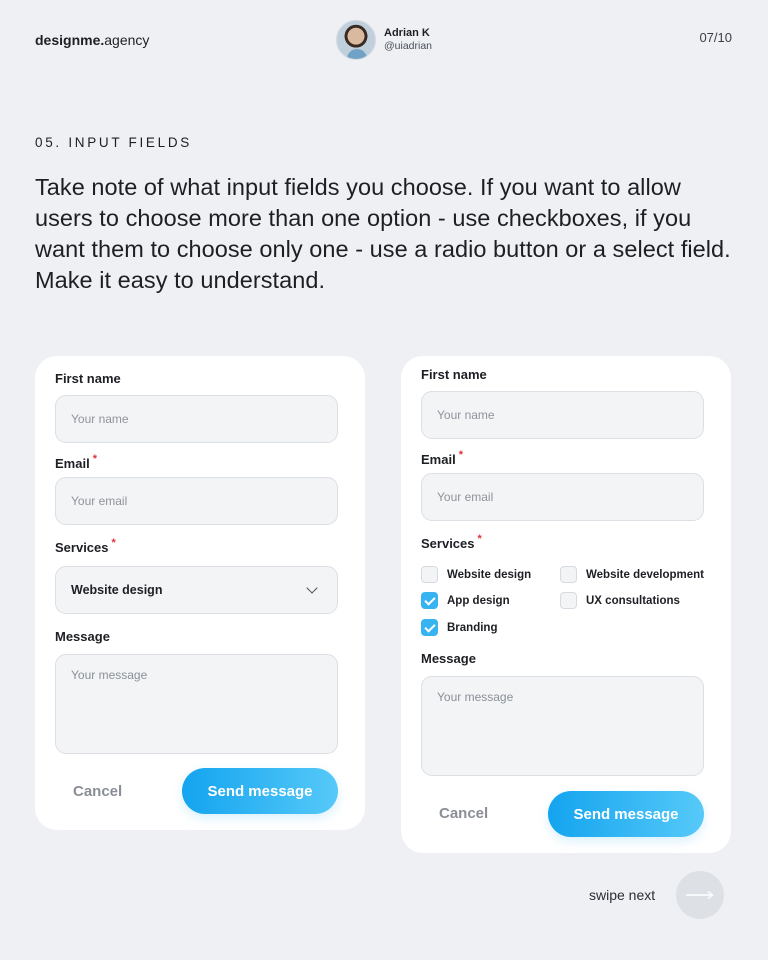  I want to click on checkbox-label: UX consultations, so click(633, 600).